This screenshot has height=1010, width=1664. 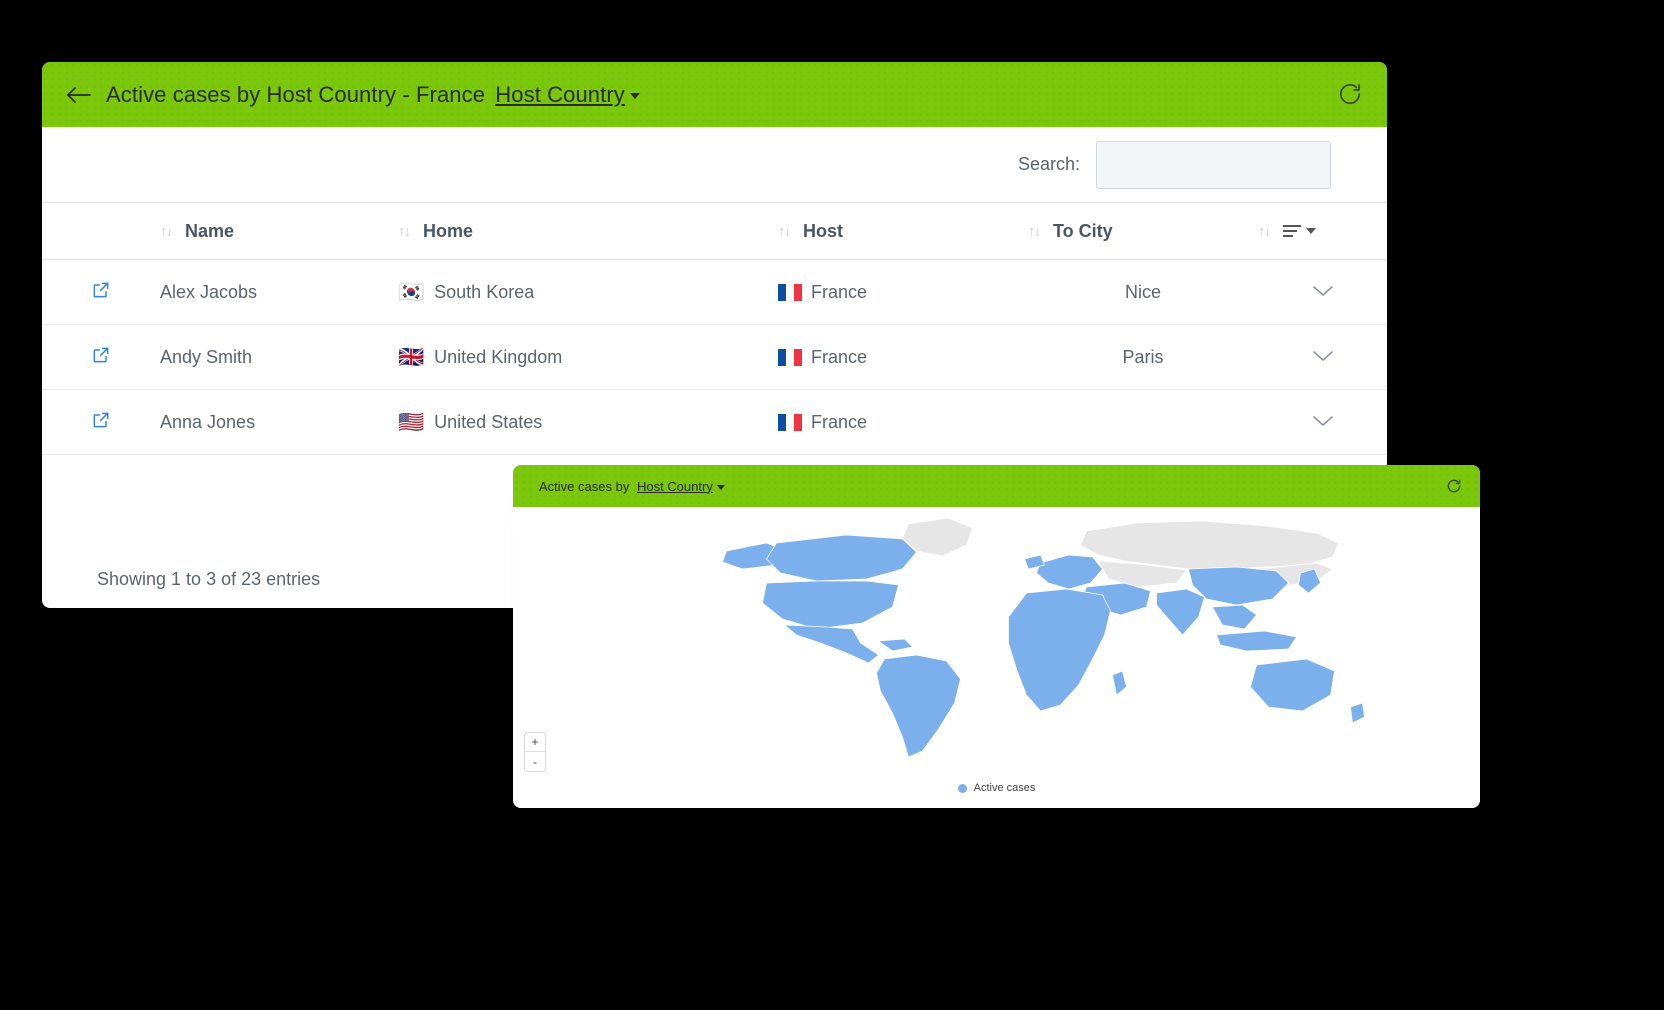 What do you see at coordinates (1292, 231) in the screenshot?
I see `column-options-icon` at bounding box center [1292, 231].